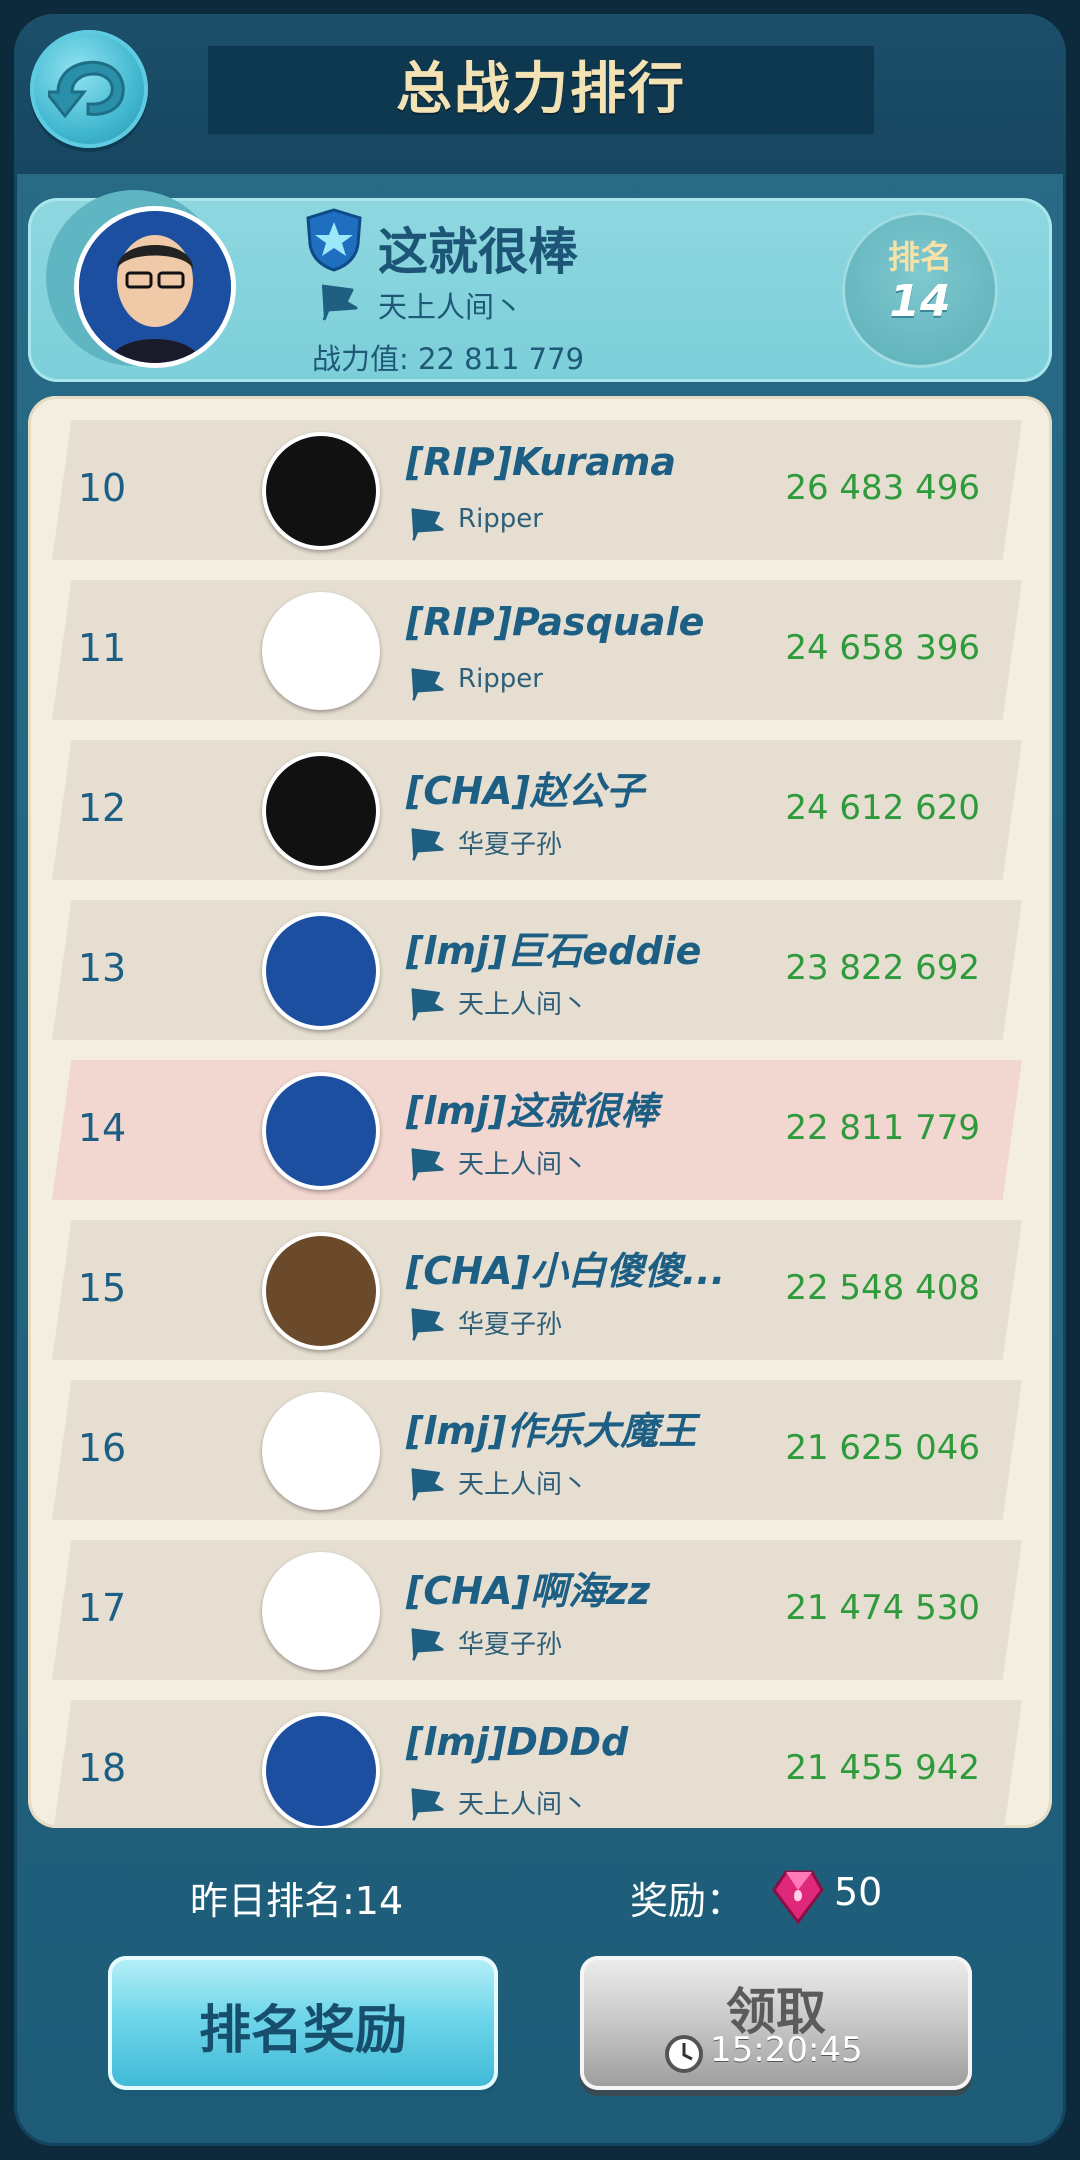  I want to click on row-rank: 10, so click(102, 488).